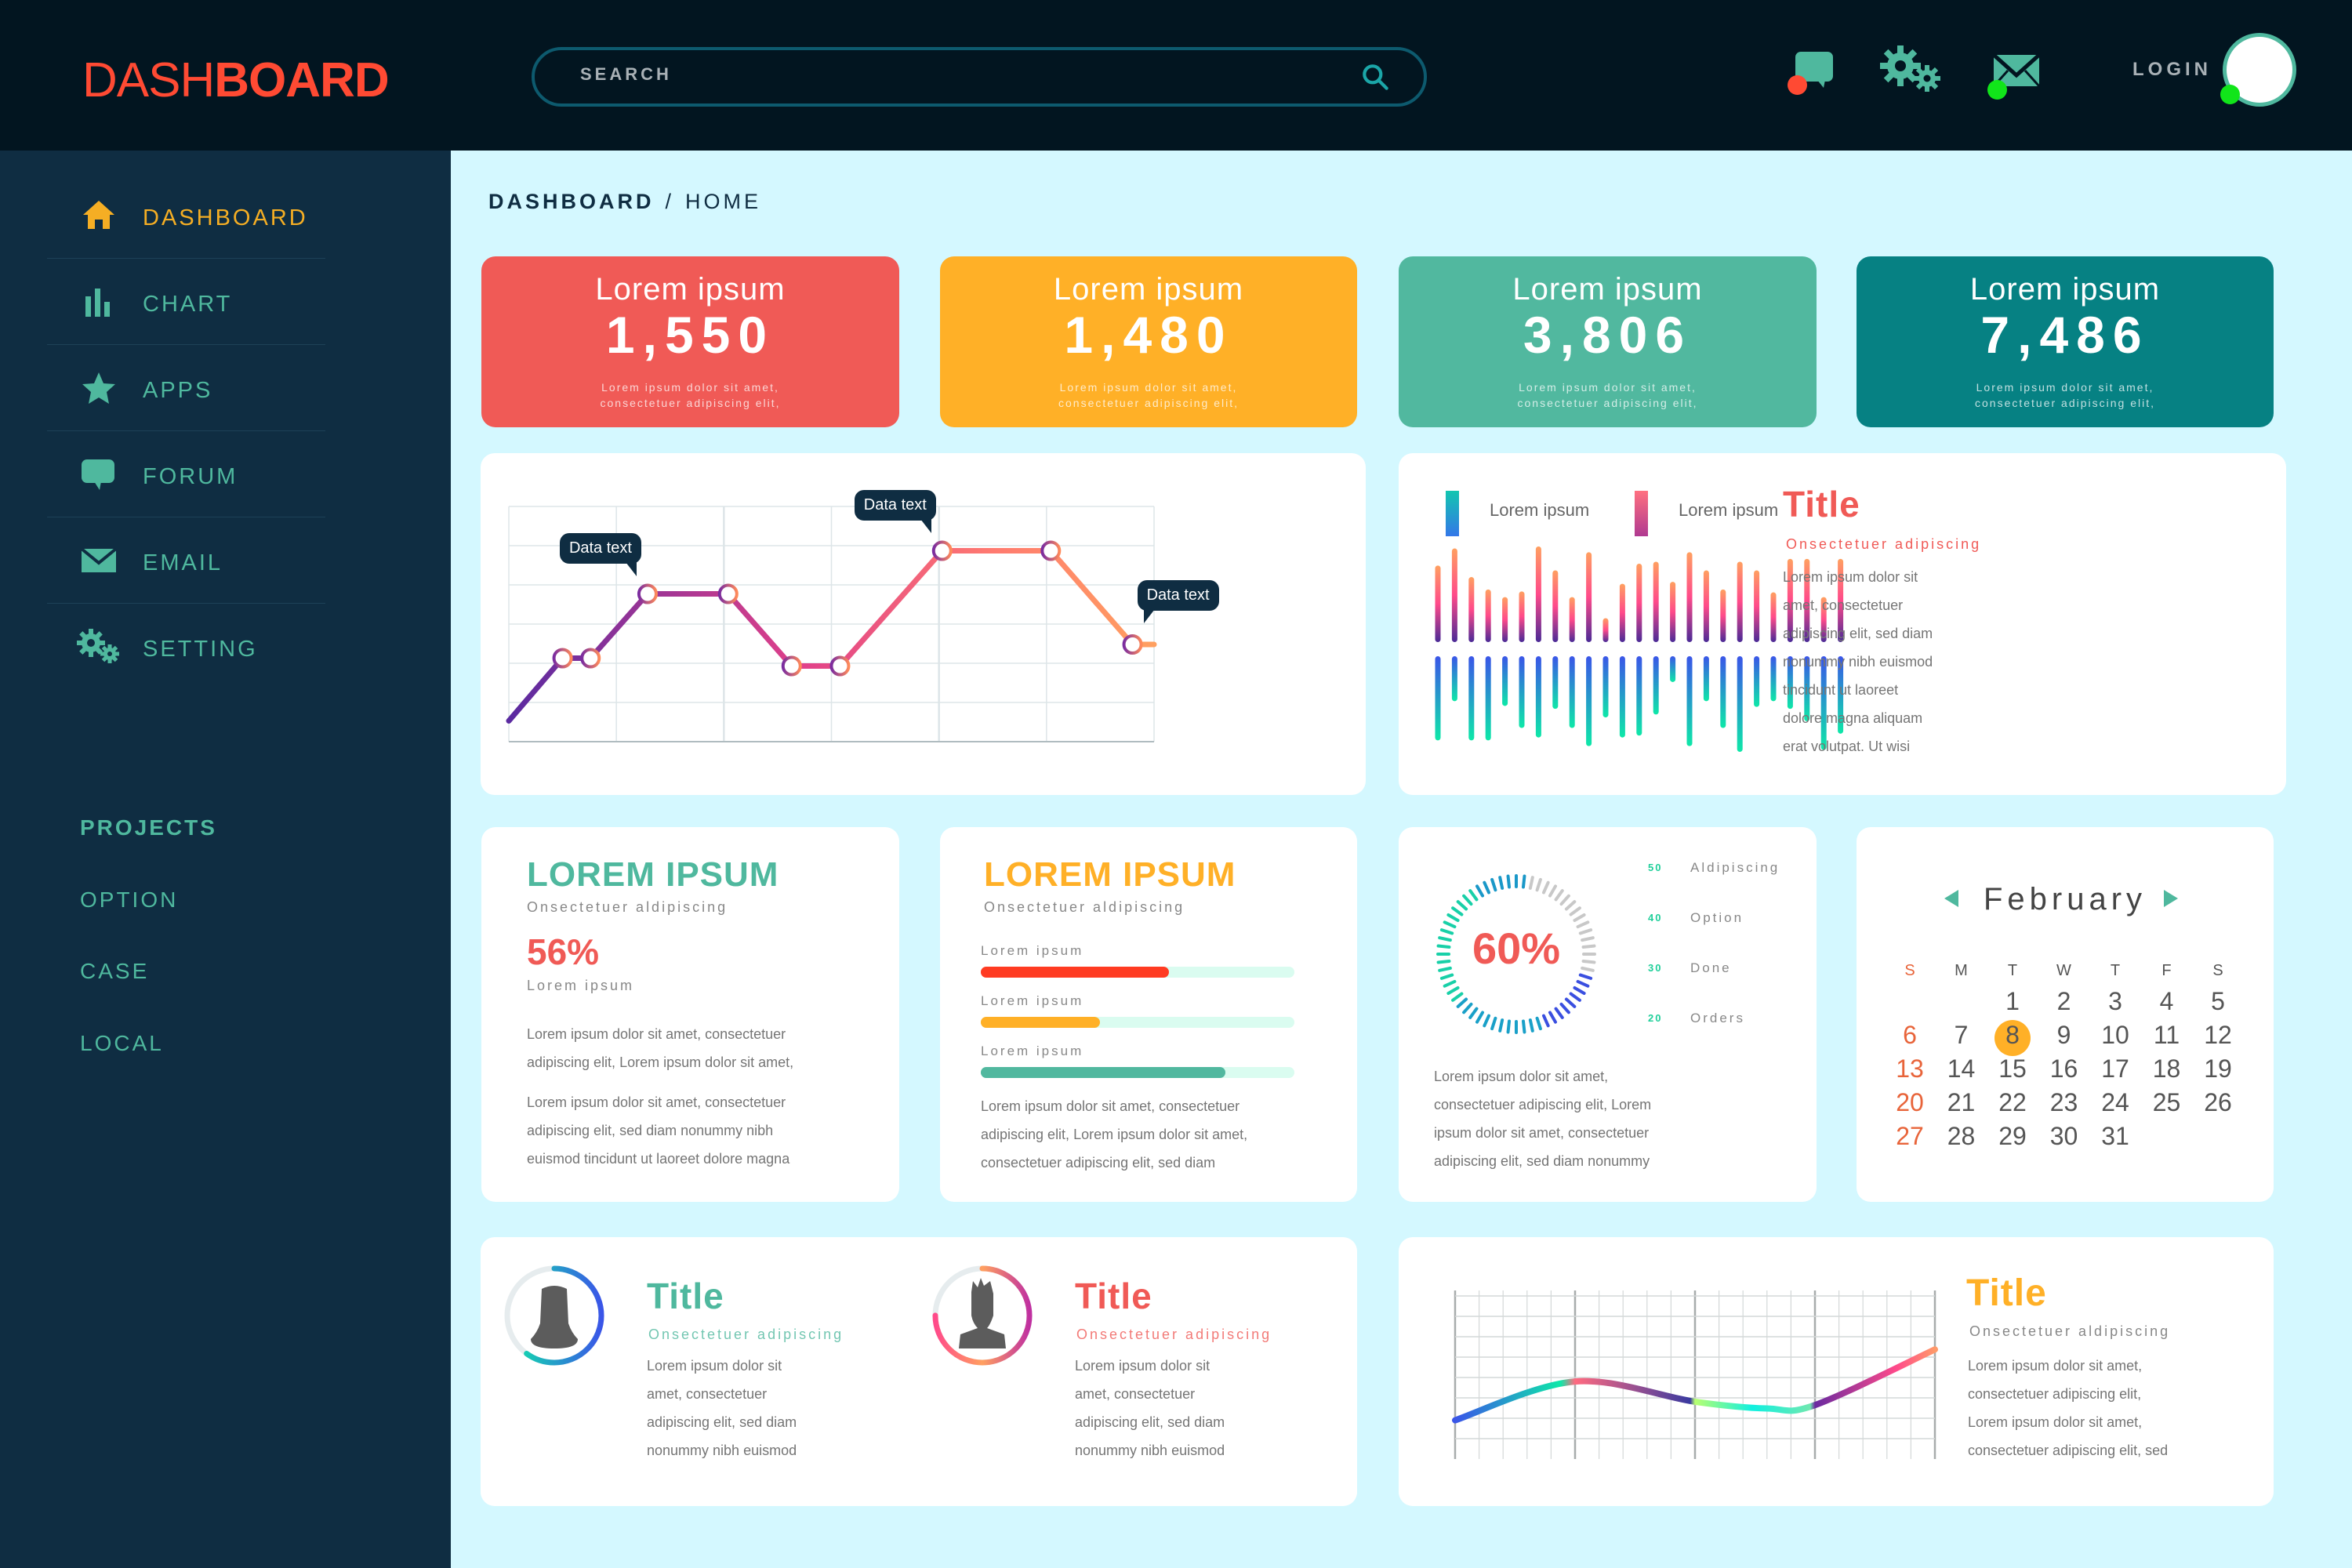 Image resolution: width=2352 pixels, height=1568 pixels. What do you see at coordinates (571, 201) in the screenshot?
I see `breadcrumb-root: DASHBOARD` at bounding box center [571, 201].